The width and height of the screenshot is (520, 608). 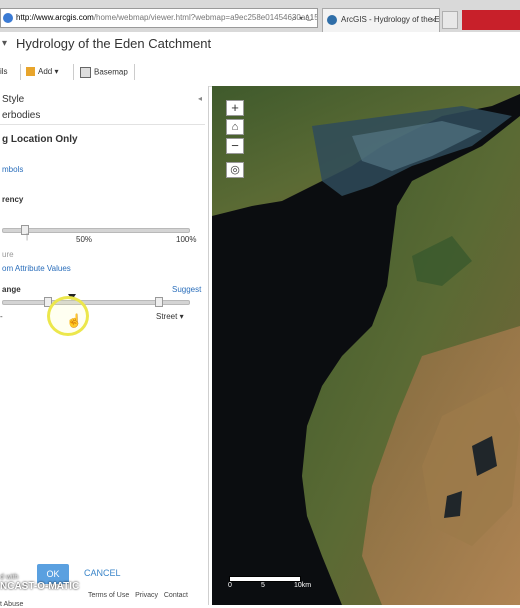 What do you see at coordinates (96, 230) in the screenshot?
I see `transparency-slider-track` at bounding box center [96, 230].